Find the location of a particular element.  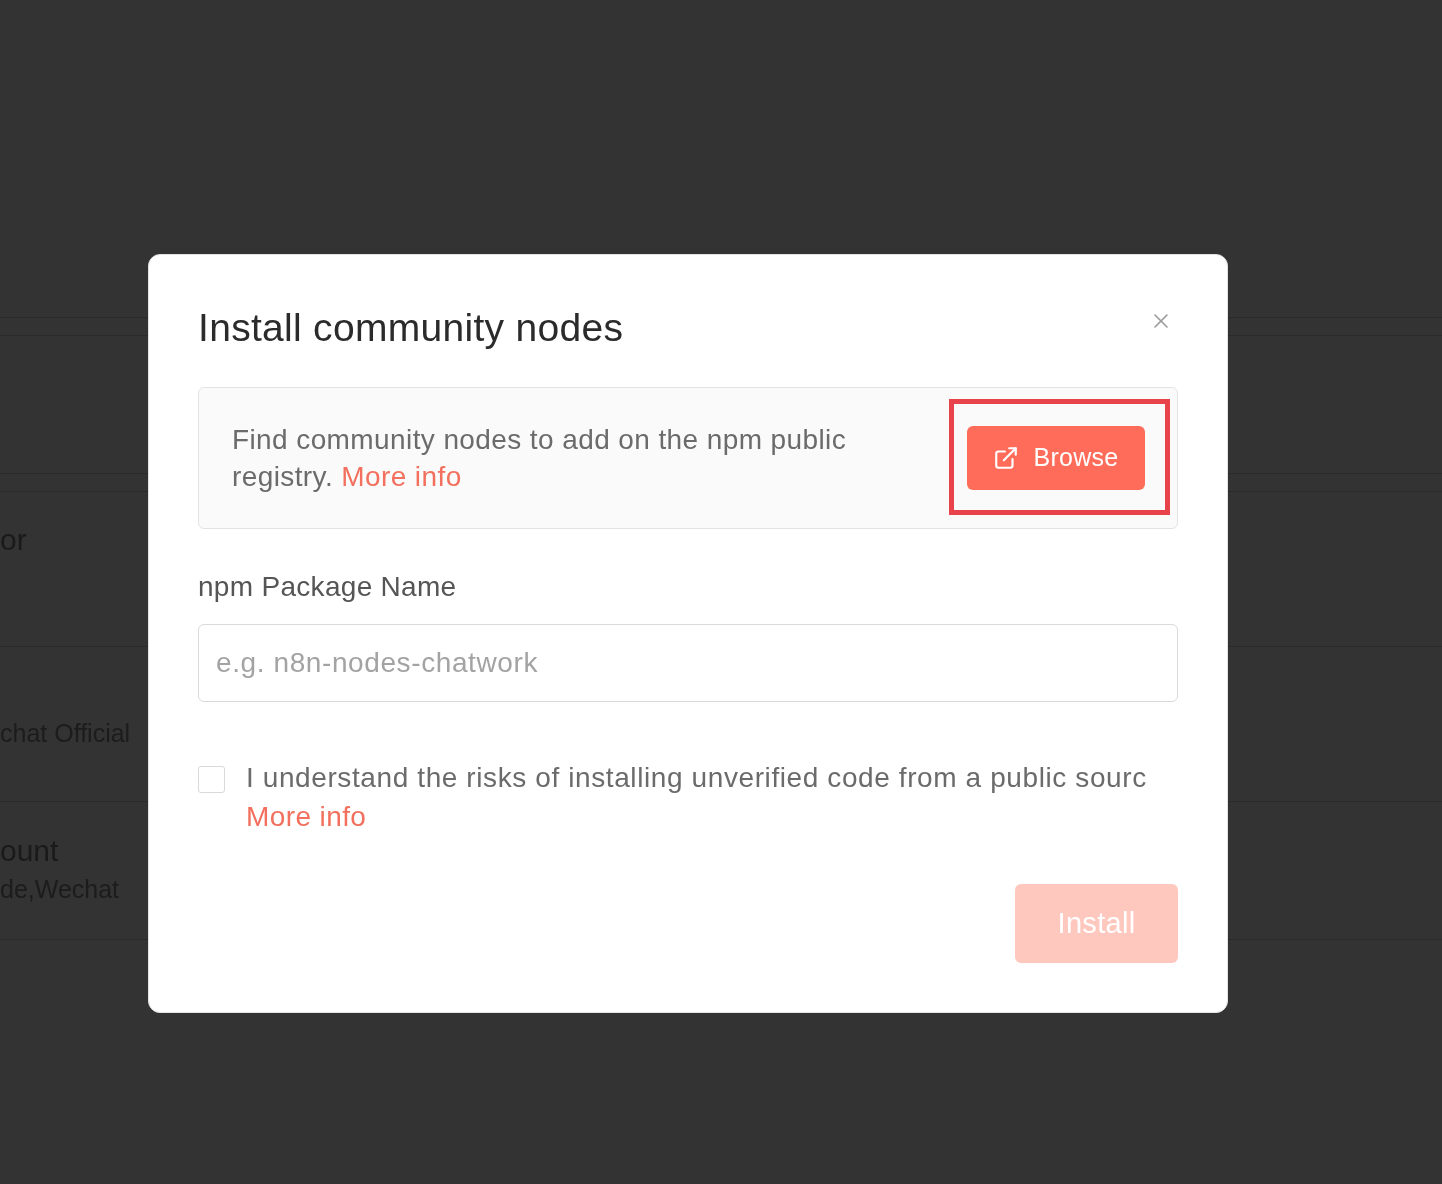

consent-label: I understand the risks of installing unverified code from a public sourc is located at coordinates (696, 778).